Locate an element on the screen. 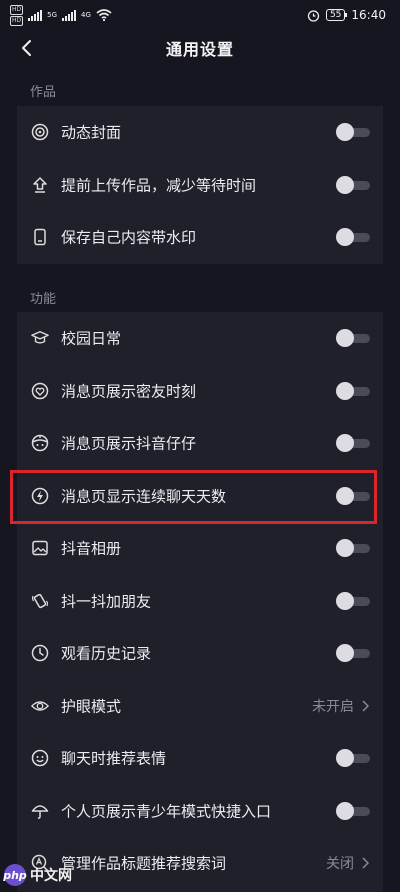 The width and height of the screenshot is (400, 892). network-label-2: 4G is located at coordinates (86, 15).